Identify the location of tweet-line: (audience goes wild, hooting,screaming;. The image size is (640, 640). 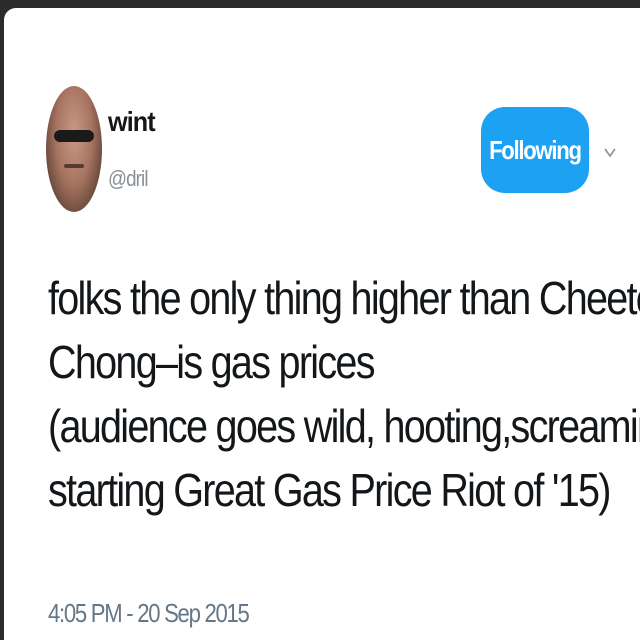
(344, 426).